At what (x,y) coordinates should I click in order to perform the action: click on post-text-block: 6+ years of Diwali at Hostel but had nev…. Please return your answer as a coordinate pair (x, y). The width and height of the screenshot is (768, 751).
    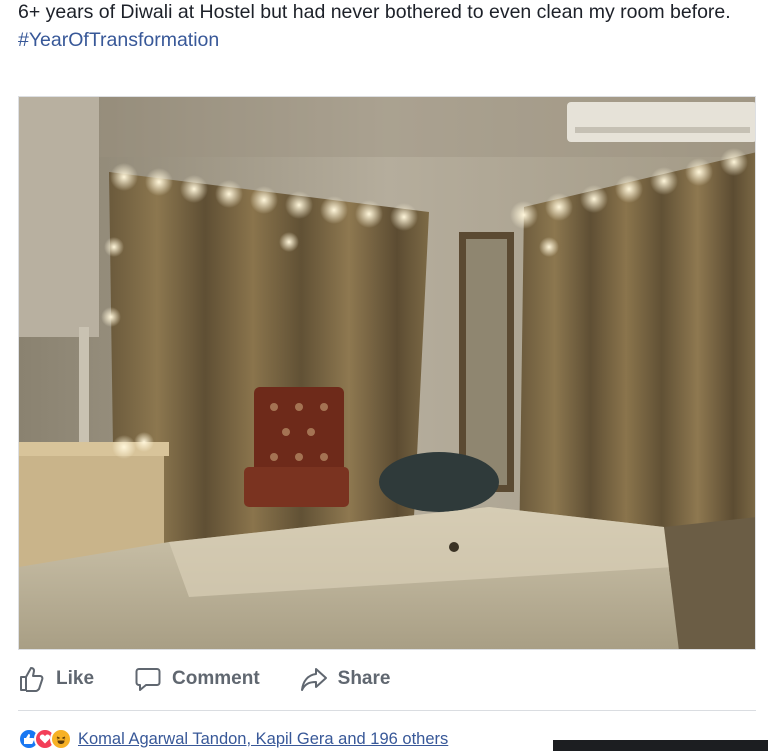
    Looking at the image, I should click on (378, 27).